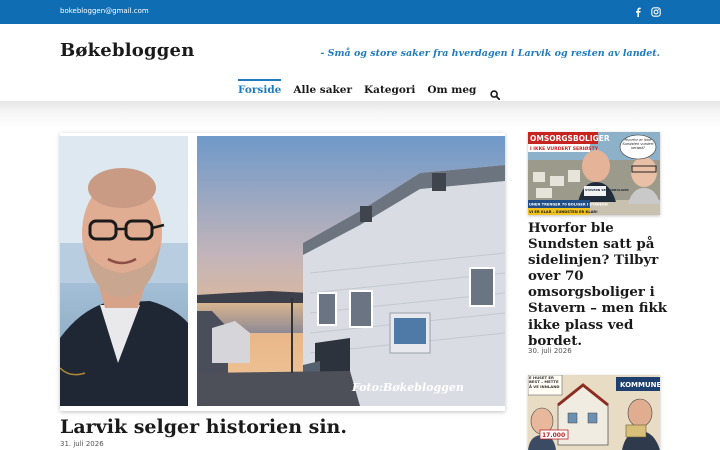  What do you see at coordinates (656, 12) in the screenshot?
I see `instagram-icon` at bounding box center [656, 12].